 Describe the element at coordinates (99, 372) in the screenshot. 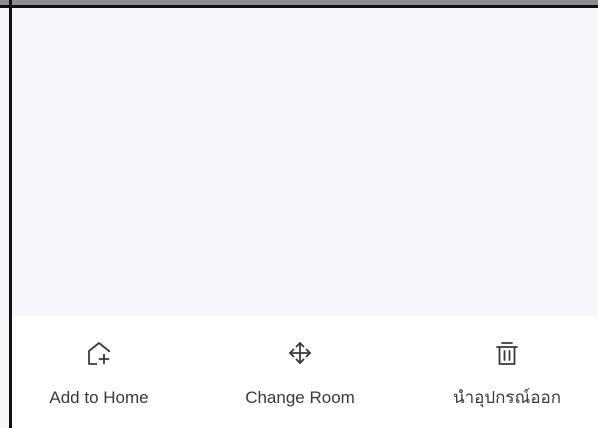

I see `add-to-home-button: Add to Home` at that location.